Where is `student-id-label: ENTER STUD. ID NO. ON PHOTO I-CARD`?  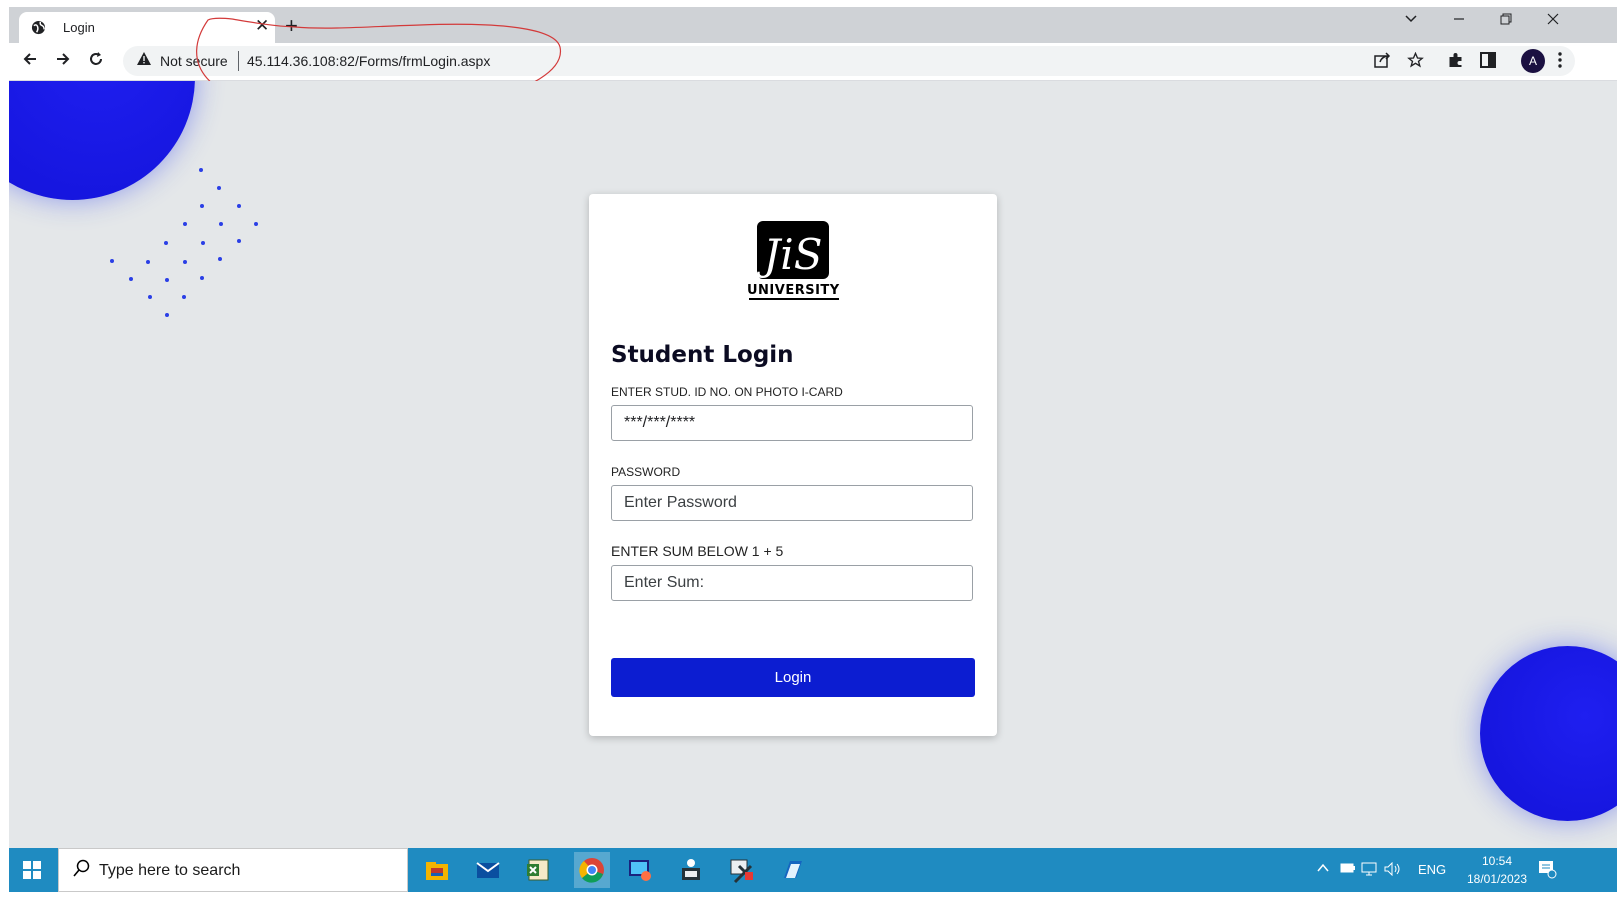
student-id-label: ENTER STUD. ID NO. ON PHOTO I-CARD is located at coordinates (727, 392).